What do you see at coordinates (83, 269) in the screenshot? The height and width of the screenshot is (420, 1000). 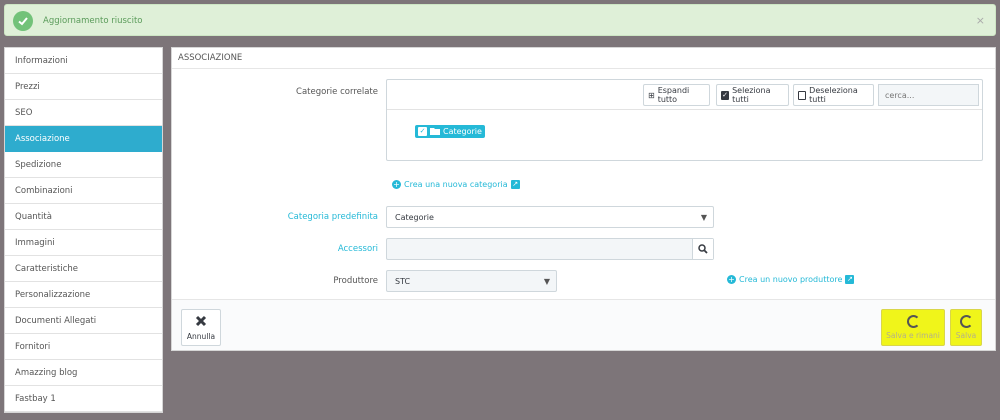 I see `sidebar-item-caratteristiche: Caratteristiche` at bounding box center [83, 269].